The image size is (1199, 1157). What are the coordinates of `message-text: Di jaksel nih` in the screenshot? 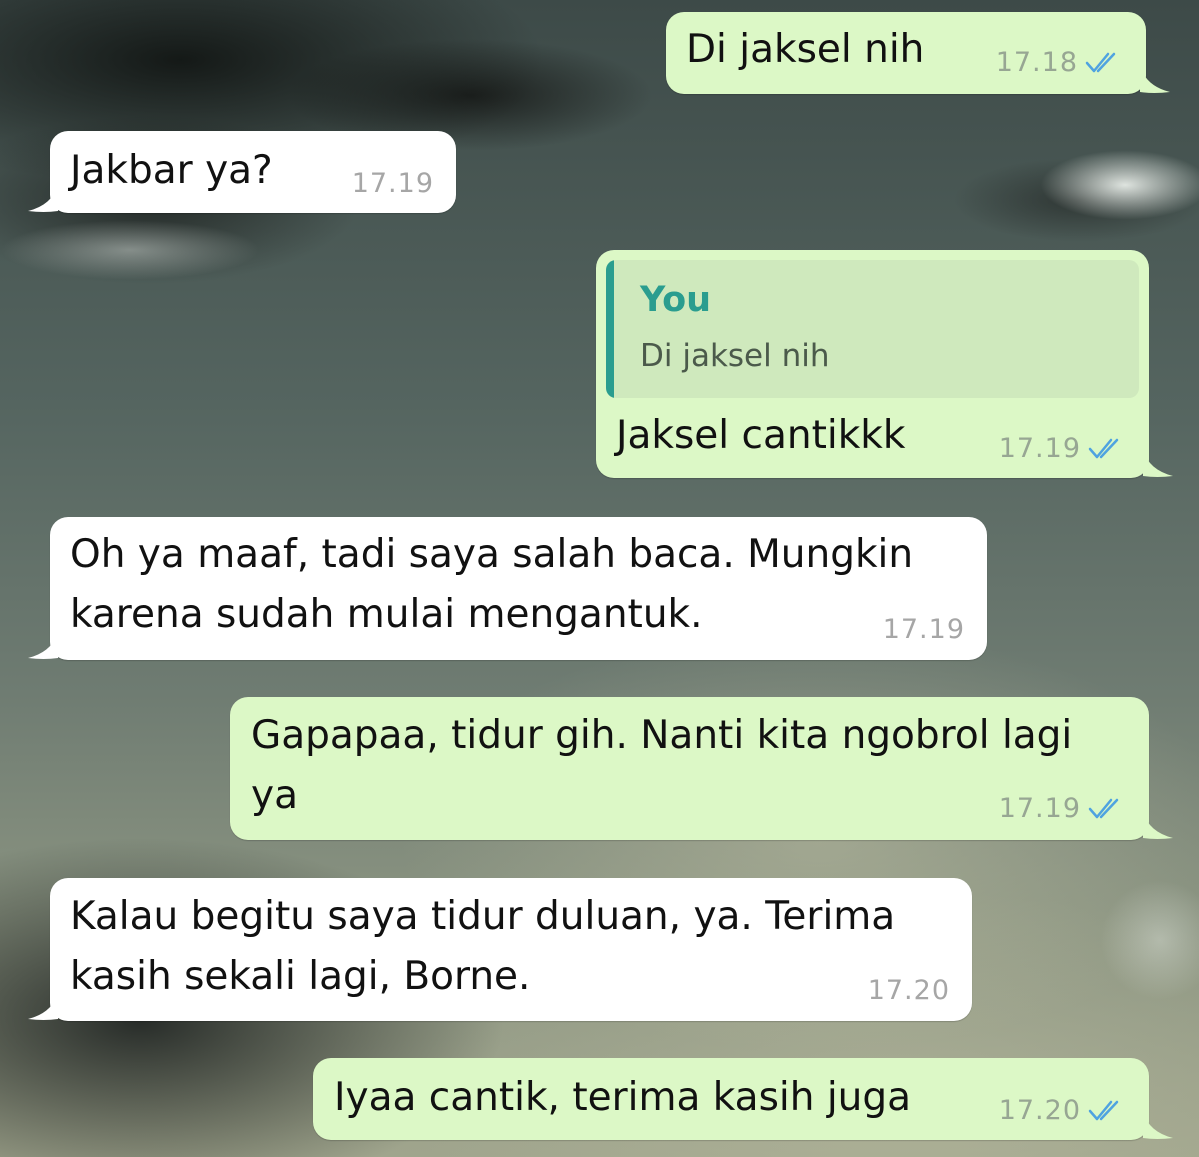 It's located at (805, 49).